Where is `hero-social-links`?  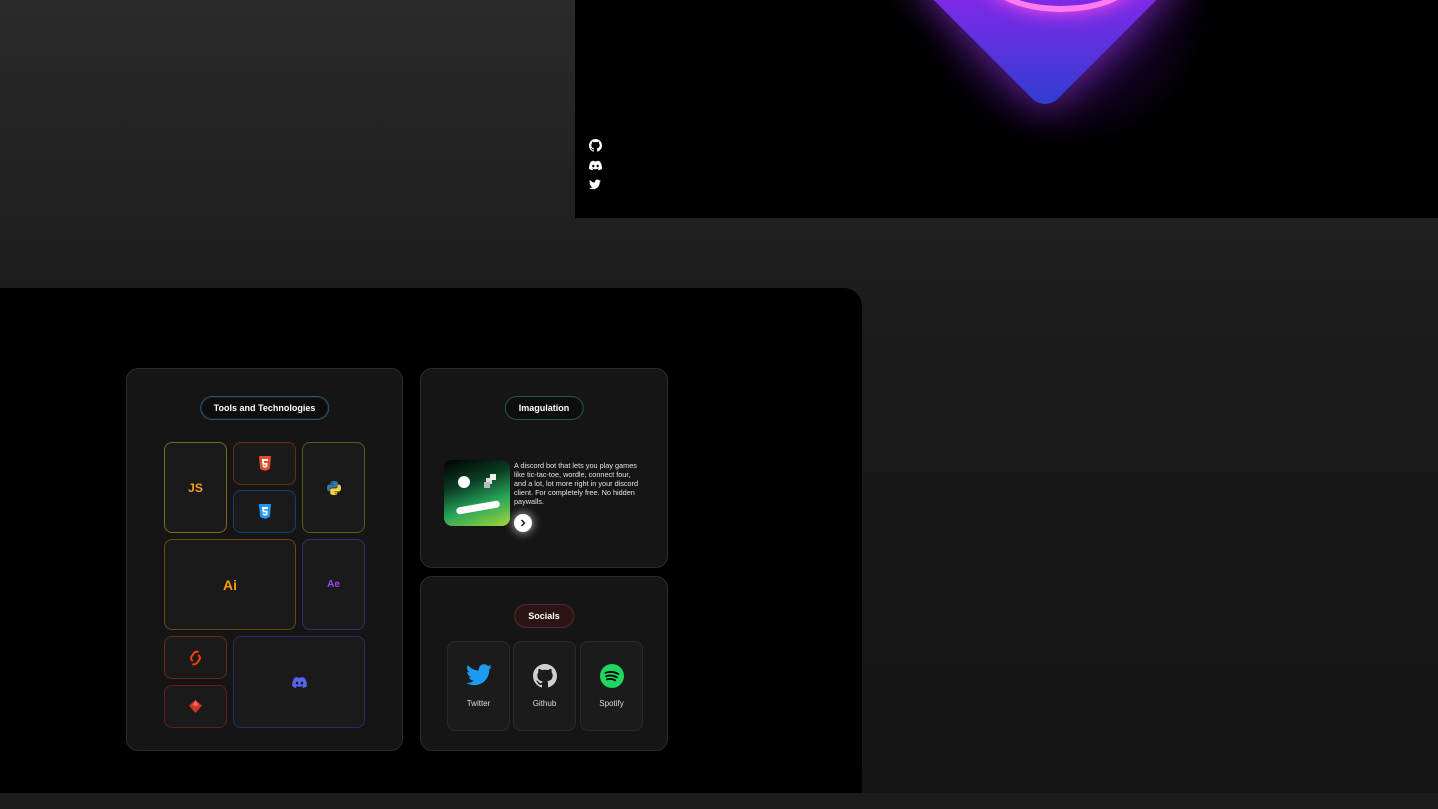 hero-social-links is located at coordinates (596, 164).